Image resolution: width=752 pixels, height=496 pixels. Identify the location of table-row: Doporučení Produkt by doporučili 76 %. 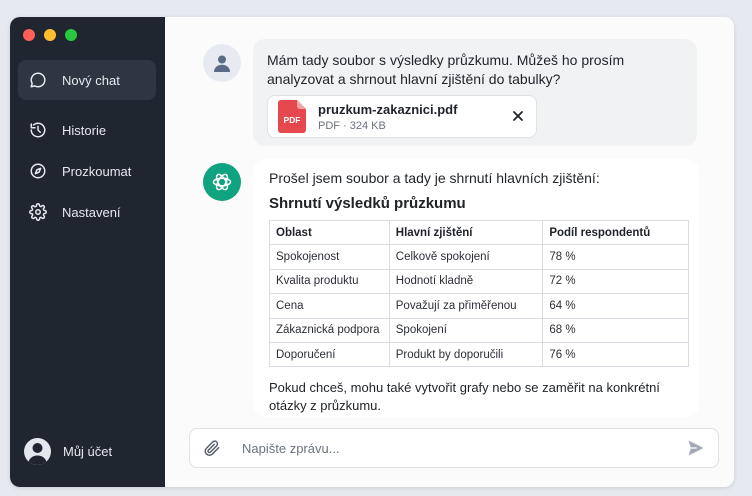
(479, 354).